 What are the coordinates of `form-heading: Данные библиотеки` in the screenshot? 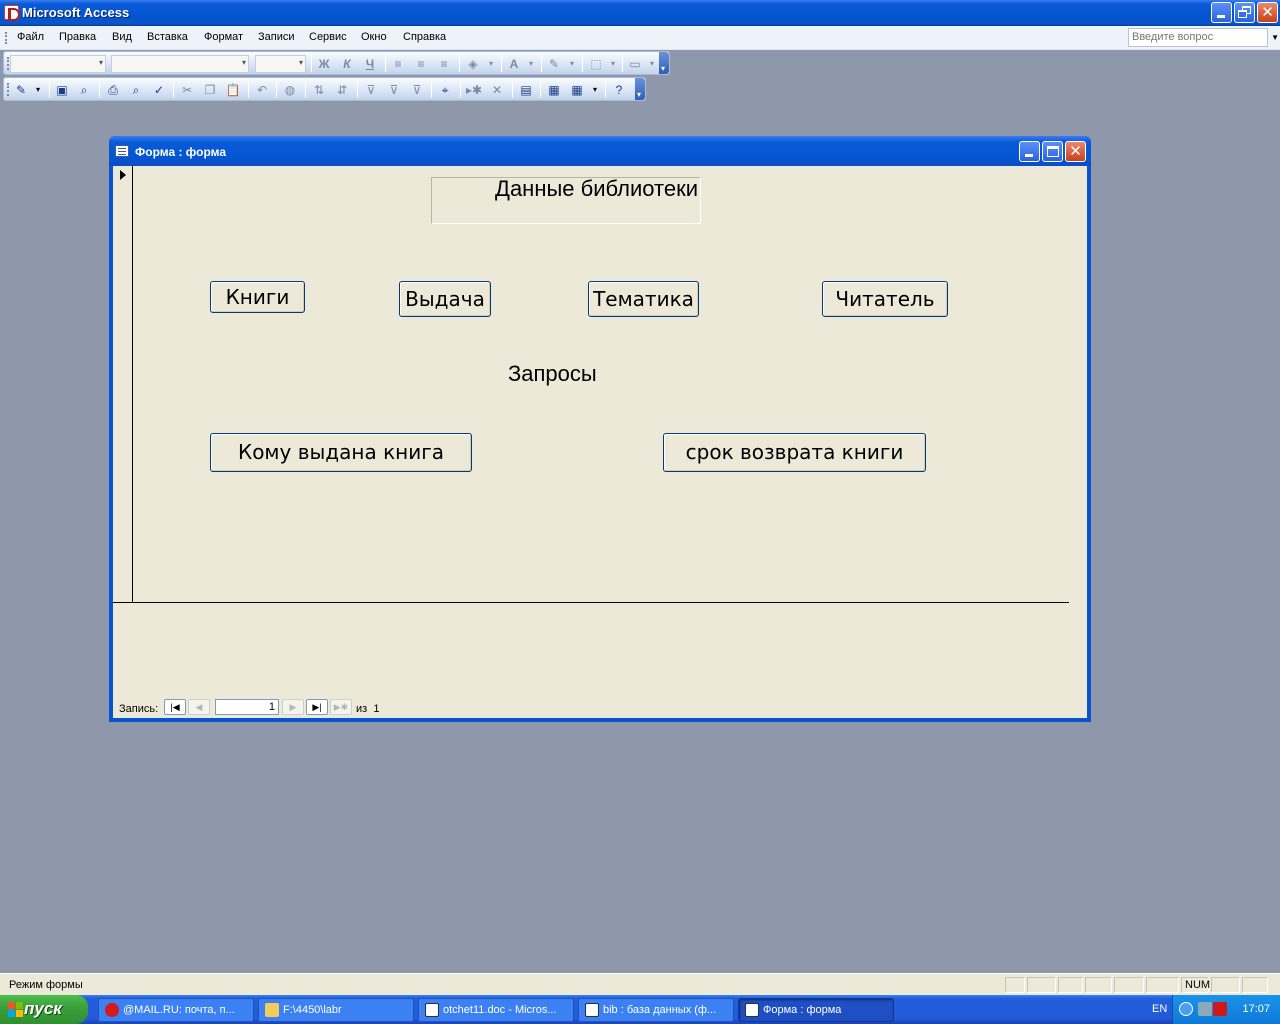 It's located at (596, 188).